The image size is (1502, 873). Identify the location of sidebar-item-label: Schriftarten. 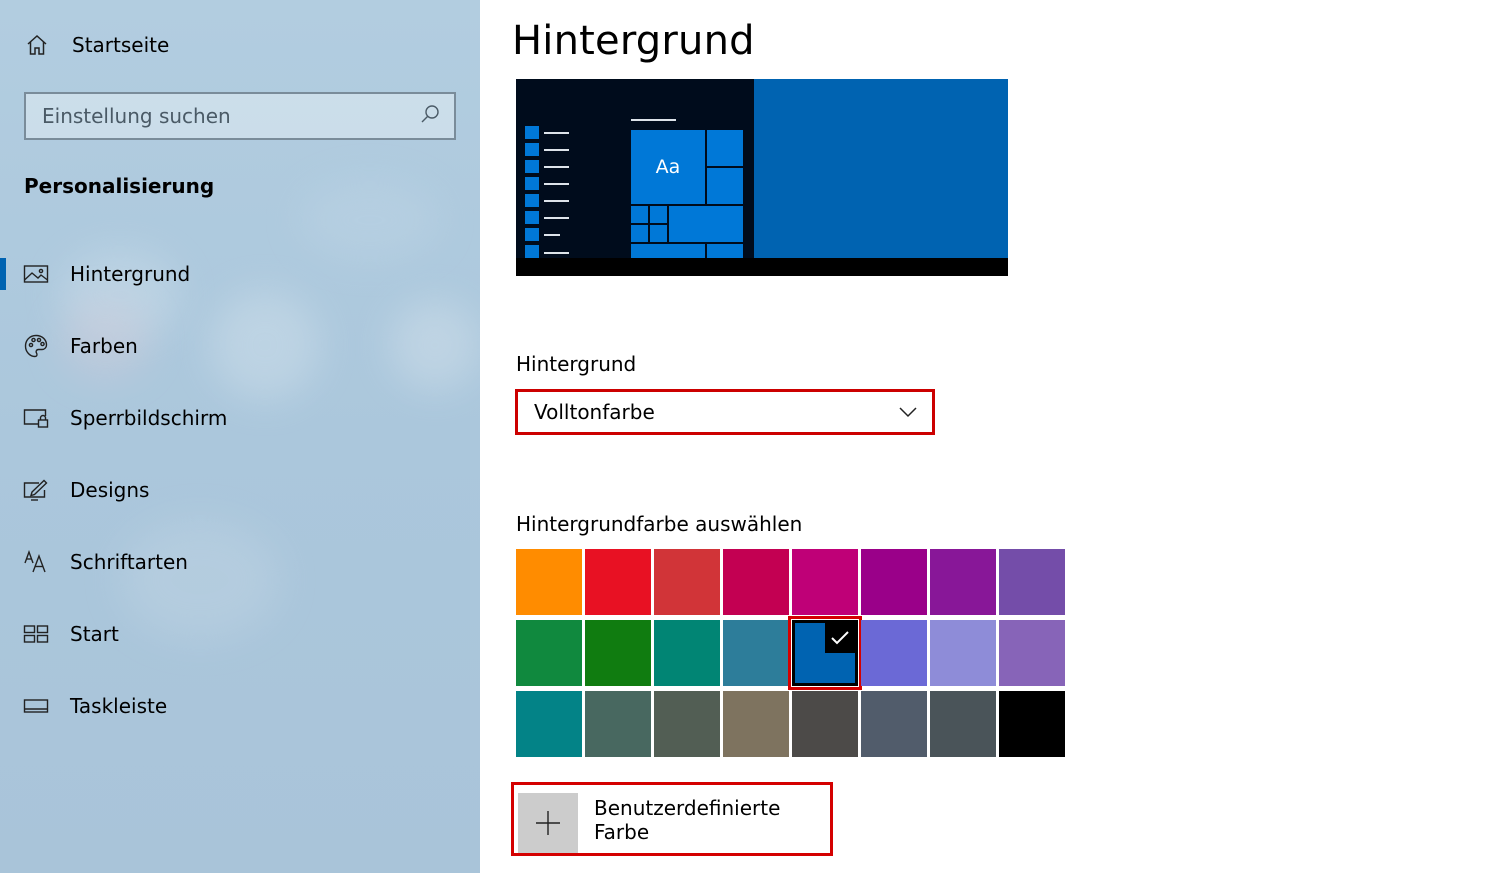
(129, 562).